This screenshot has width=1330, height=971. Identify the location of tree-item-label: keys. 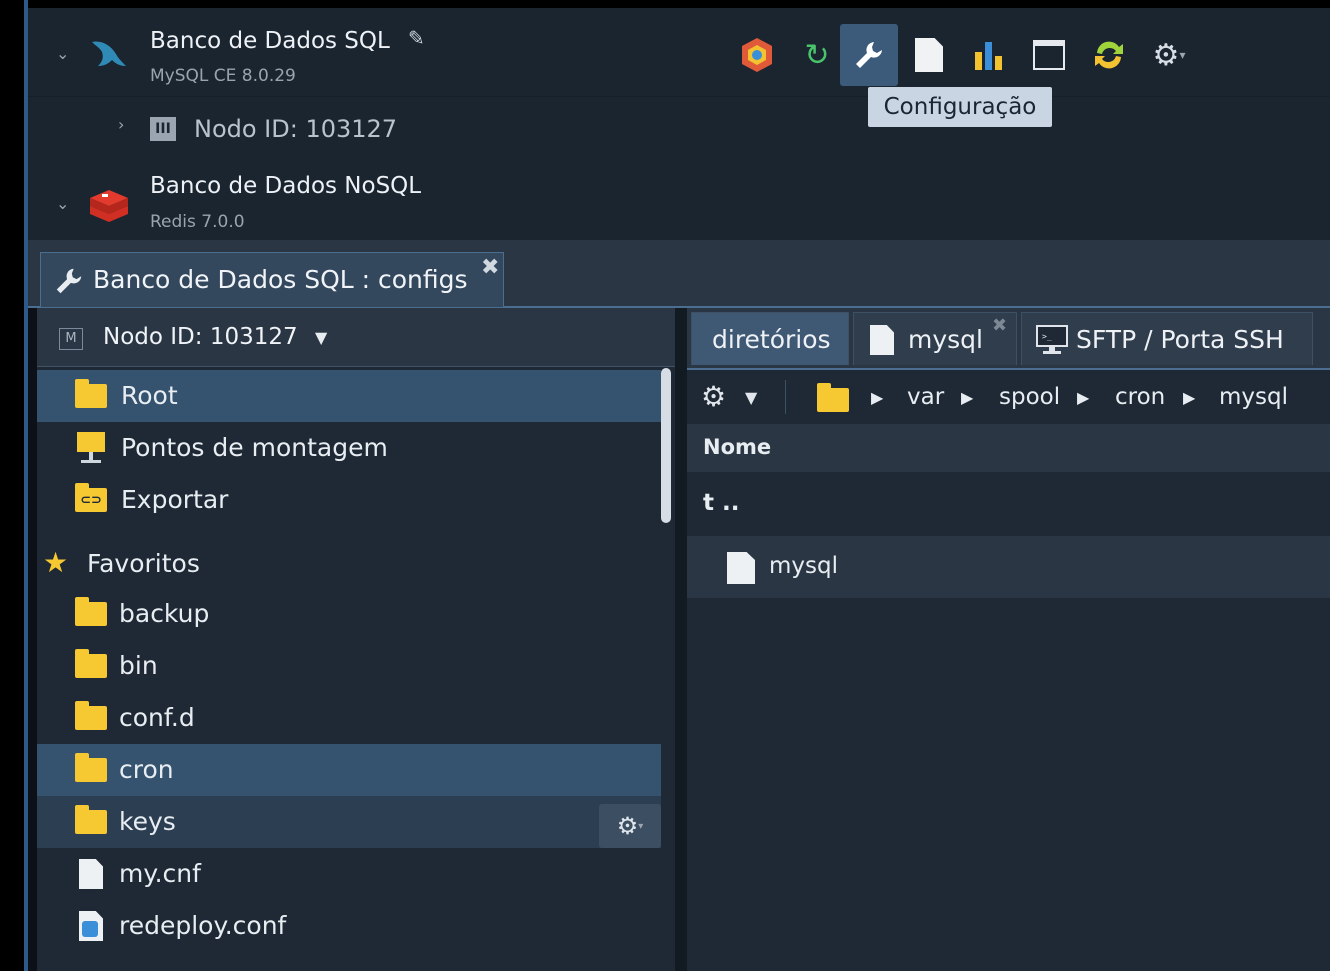
(147, 821).